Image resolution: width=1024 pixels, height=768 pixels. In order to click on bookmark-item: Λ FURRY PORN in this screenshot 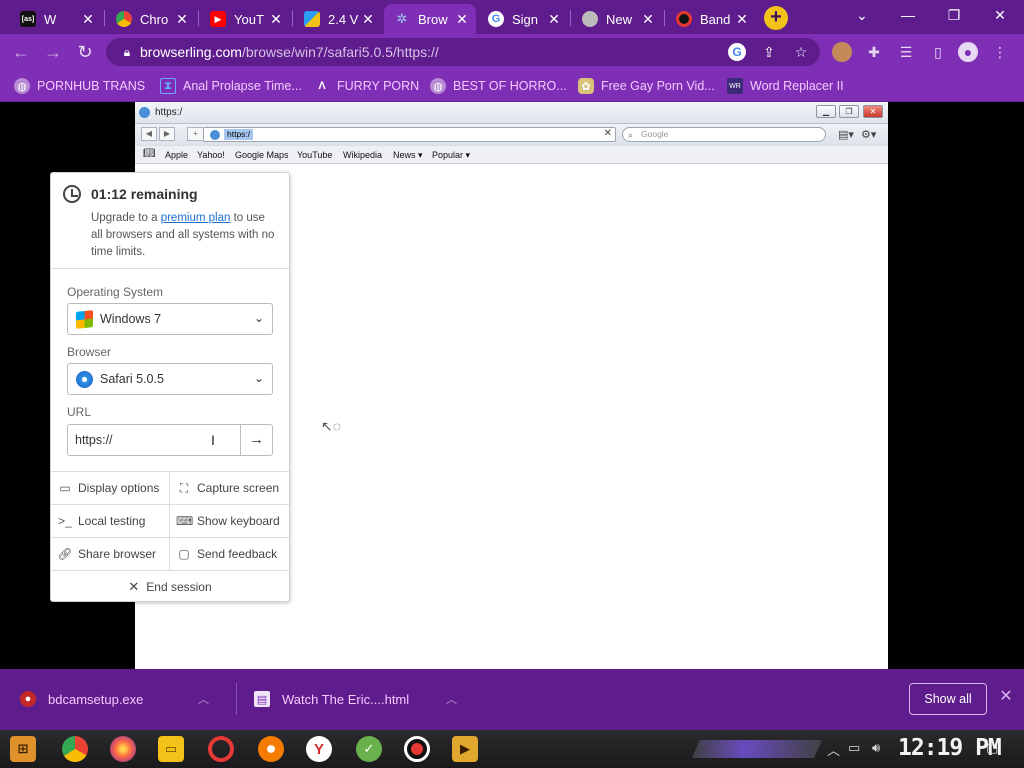, I will do `click(366, 86)`.